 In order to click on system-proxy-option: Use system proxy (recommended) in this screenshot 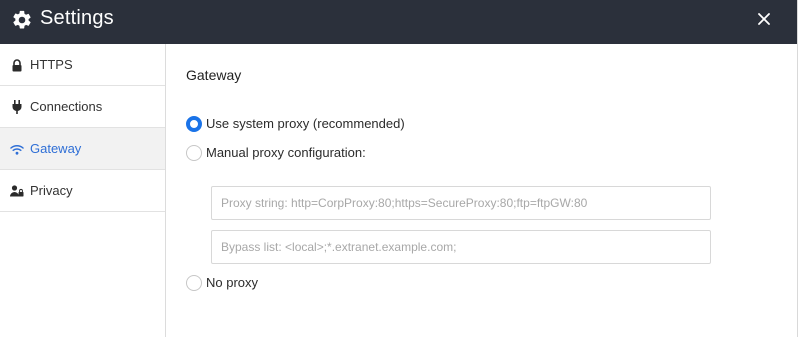, I will do `click(295, 124)`.